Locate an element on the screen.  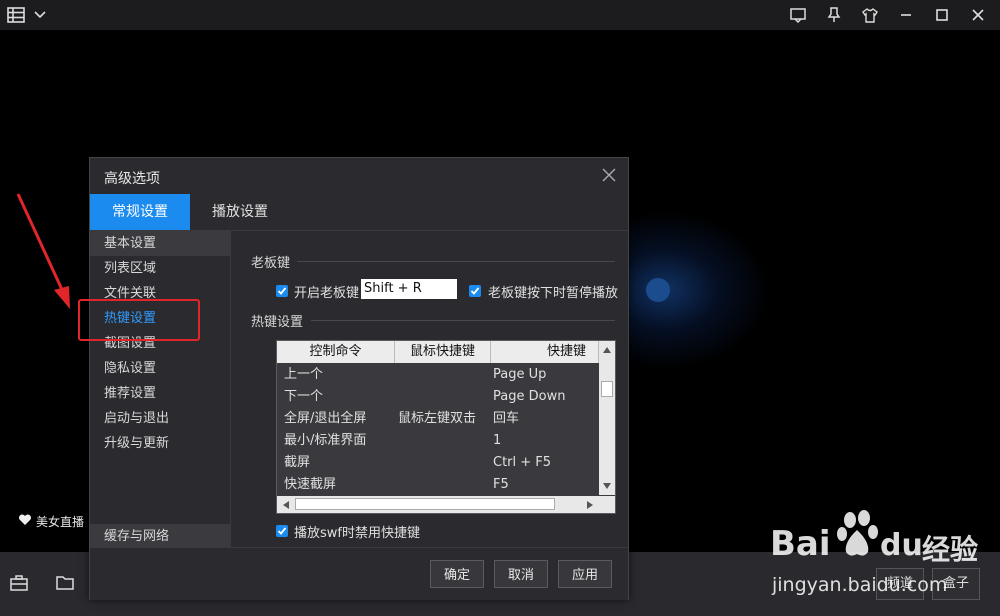
boss-key-hotkey-input: Shift + R is located at coordinates (409, 289).